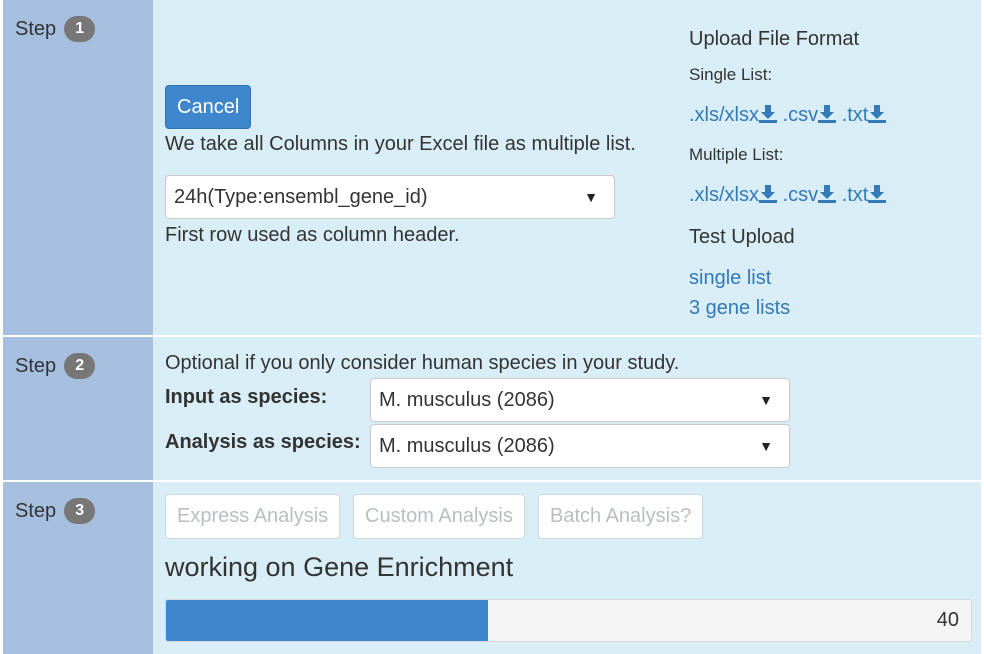  I want to click on progress-bar: 40, so click(568, 620).